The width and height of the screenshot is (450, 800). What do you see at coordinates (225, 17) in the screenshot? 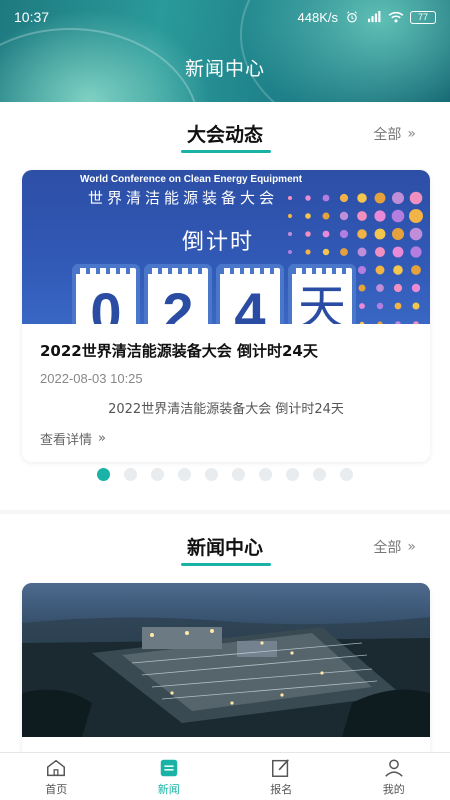
I see `status-bar: 10:37 448K/s 77` at bounding box center [225, 17].